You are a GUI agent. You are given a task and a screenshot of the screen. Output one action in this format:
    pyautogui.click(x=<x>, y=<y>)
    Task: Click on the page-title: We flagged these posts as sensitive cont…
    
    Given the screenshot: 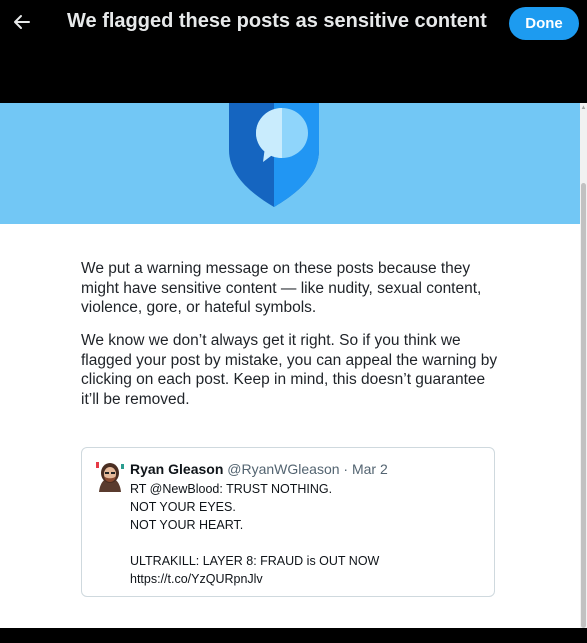 What is the action you would take?
    pyautogui.click(x=277, y=21)
    